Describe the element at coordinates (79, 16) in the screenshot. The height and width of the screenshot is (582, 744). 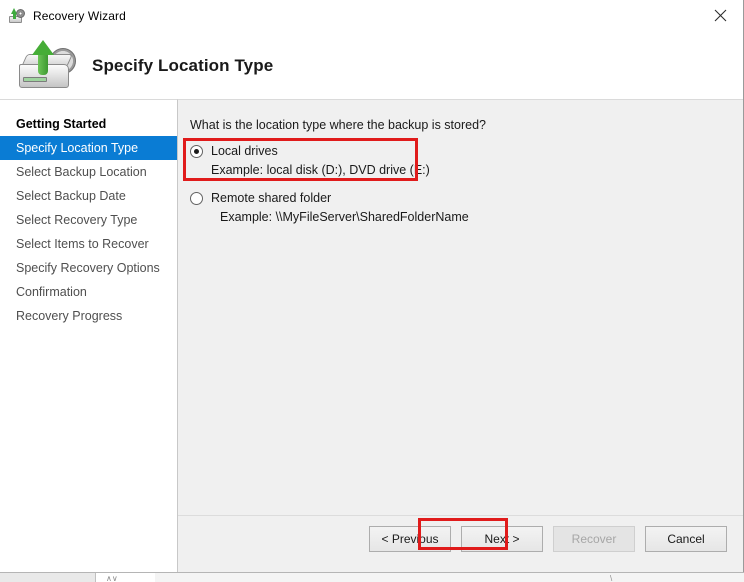
I see `window-title: Recovery Wizard` at that location.